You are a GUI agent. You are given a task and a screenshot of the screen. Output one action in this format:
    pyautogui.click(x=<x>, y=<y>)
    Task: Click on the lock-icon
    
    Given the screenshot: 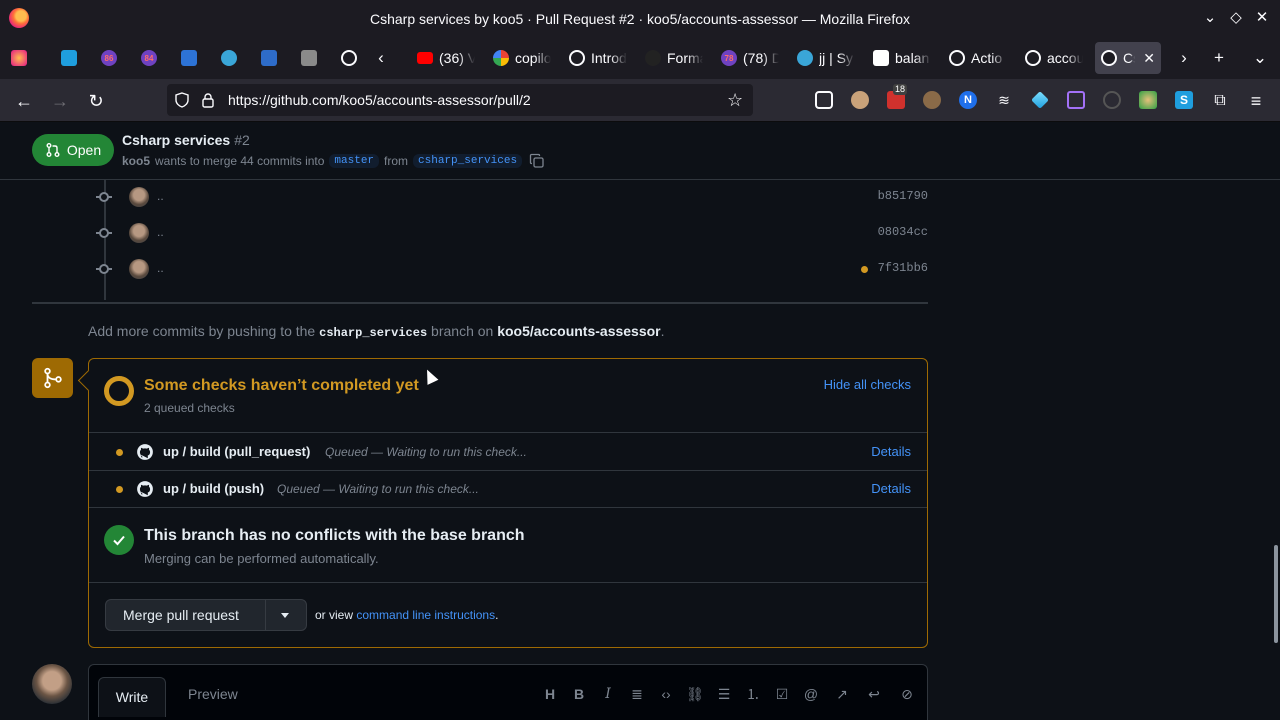 What is the action you would take?
    pyautogui.click(x=208, y=100)
    